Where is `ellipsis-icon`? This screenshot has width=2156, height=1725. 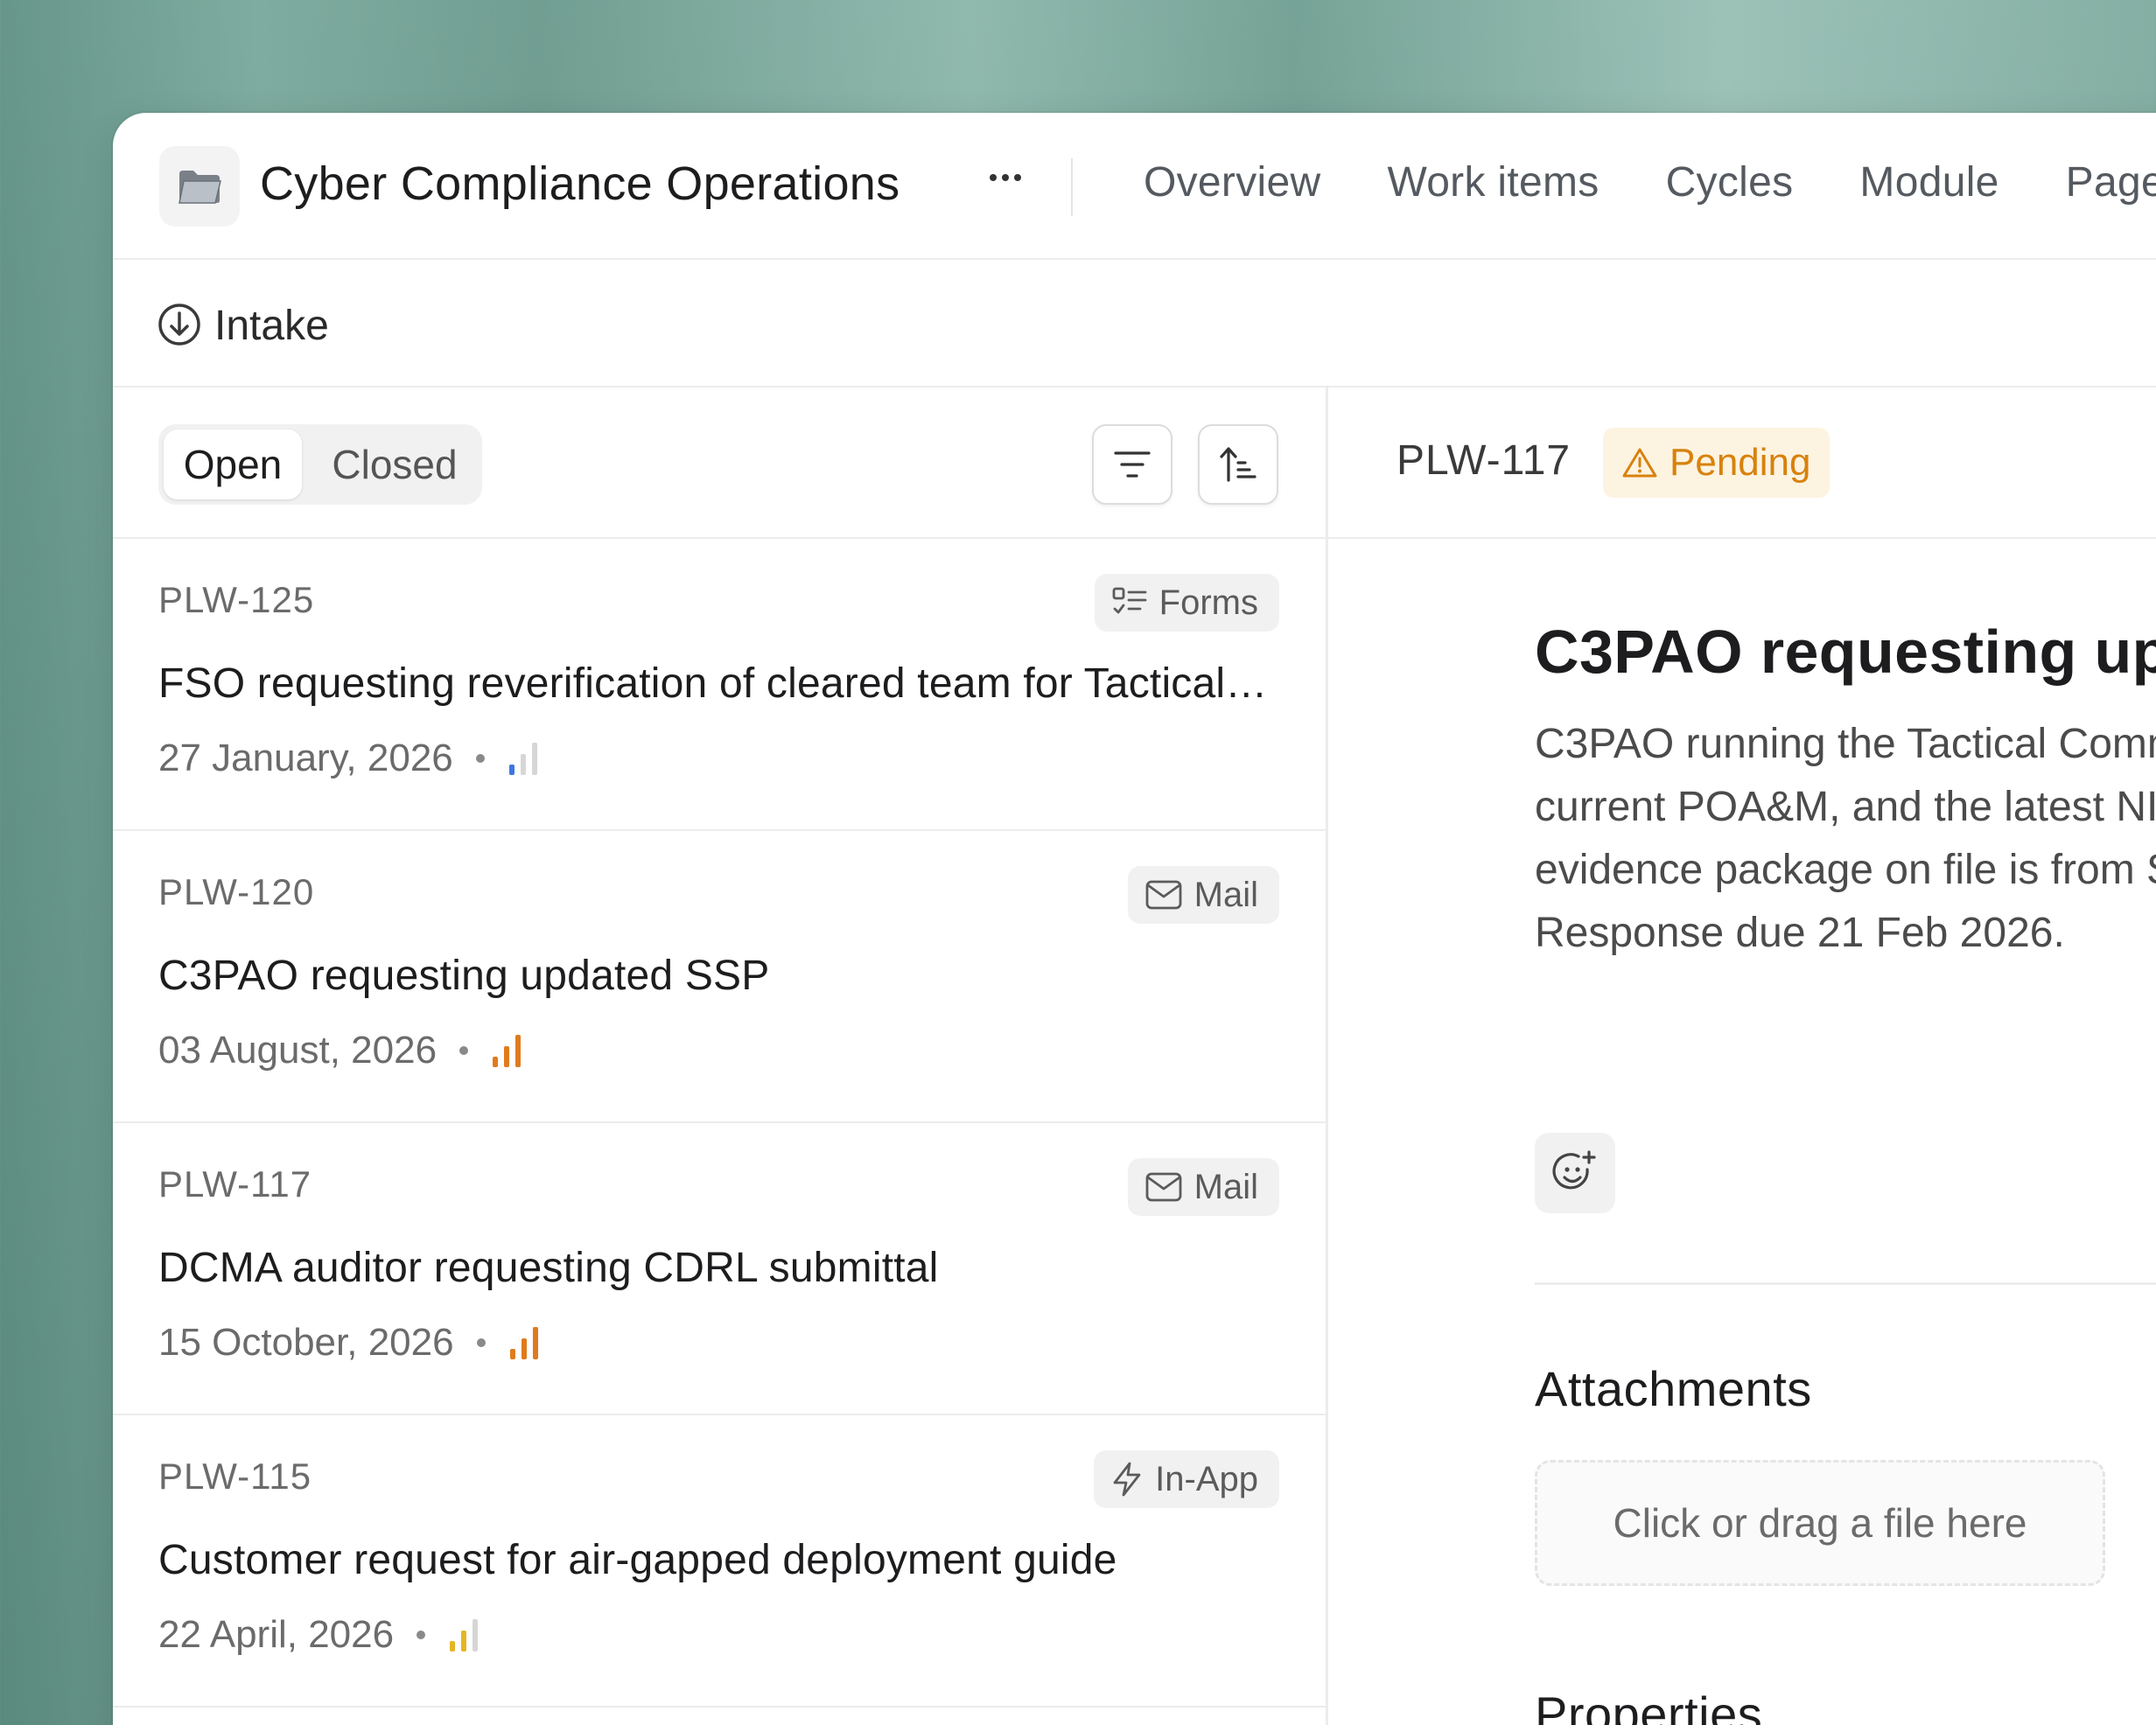 ellipsis-icon is located at coordinates (1005, 177).